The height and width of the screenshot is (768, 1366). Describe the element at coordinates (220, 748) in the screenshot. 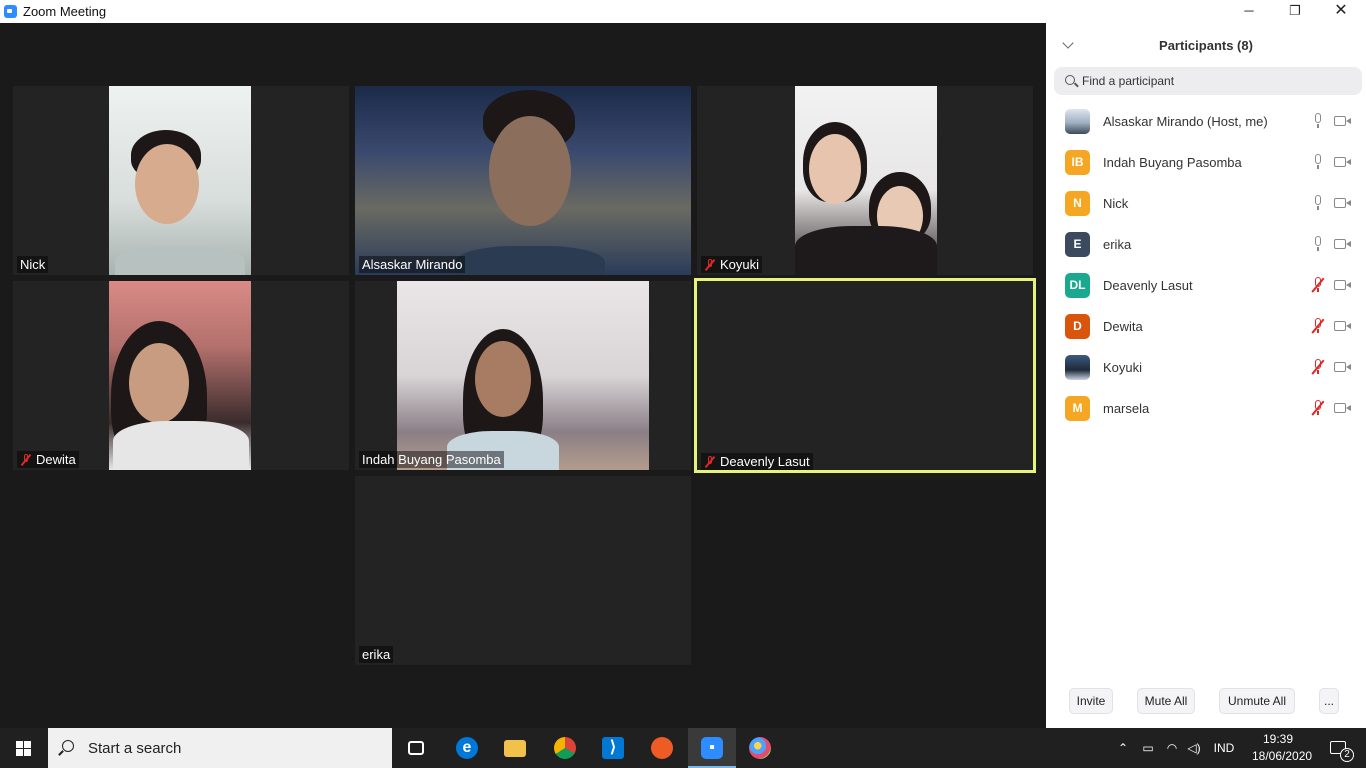

I see `taskbar-search-box: Start a search` at that location.